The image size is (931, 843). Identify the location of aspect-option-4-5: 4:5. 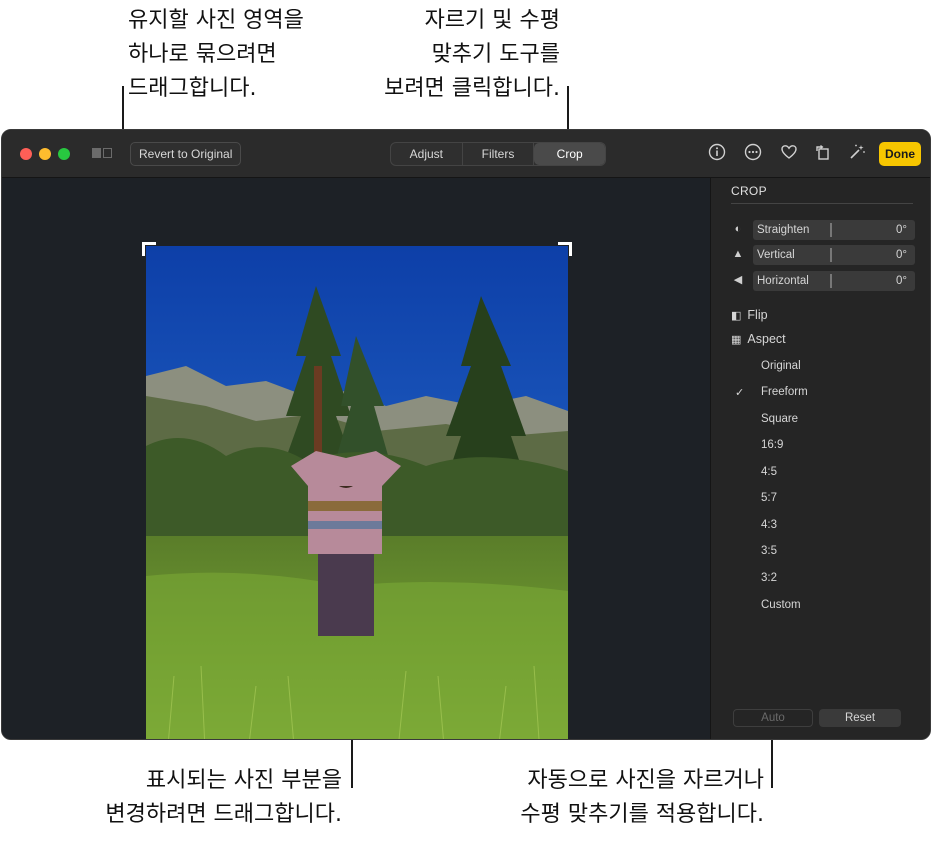
(769, 472).